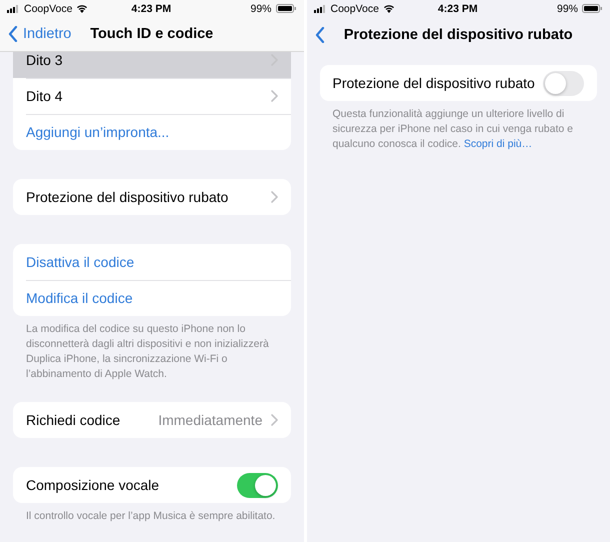 This screenshot has height=542, width=610. I want to click on row-label: Composizione vocale, so click(93, 485).